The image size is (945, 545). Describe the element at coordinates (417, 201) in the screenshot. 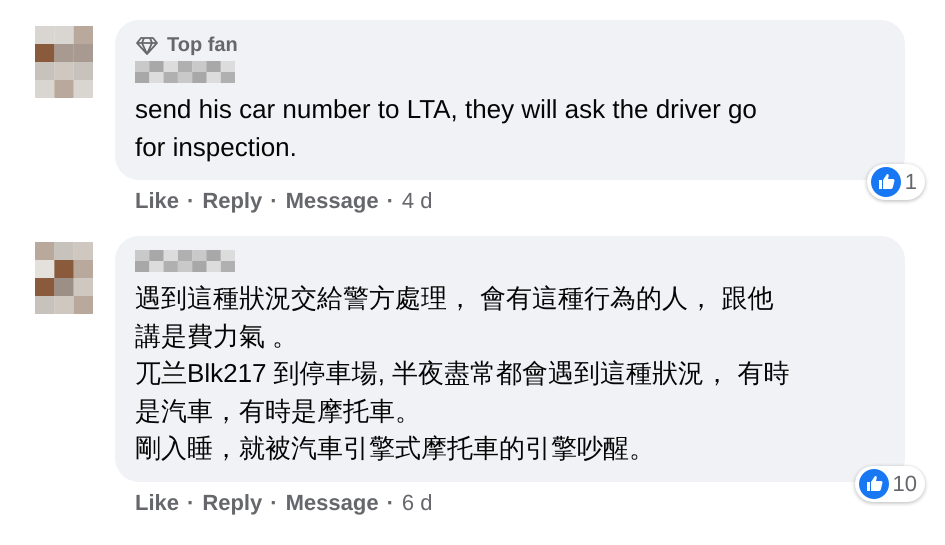

I see `comment-time: 4 d` at that location.